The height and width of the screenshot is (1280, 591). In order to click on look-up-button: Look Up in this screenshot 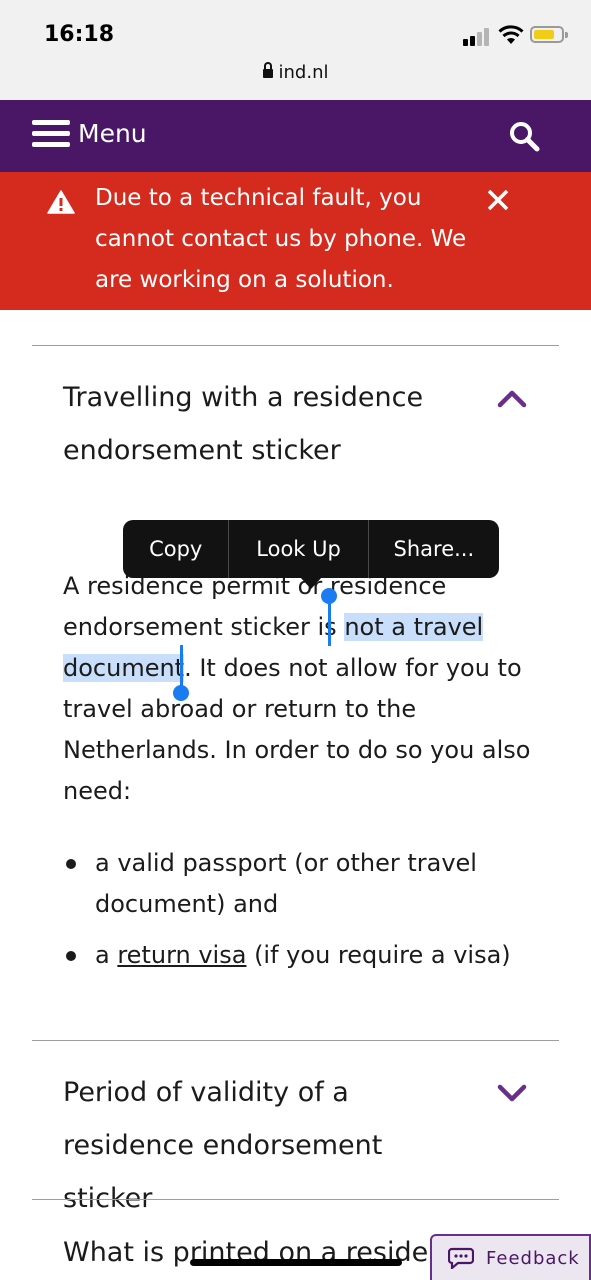, I will do `click(299, 549)`.